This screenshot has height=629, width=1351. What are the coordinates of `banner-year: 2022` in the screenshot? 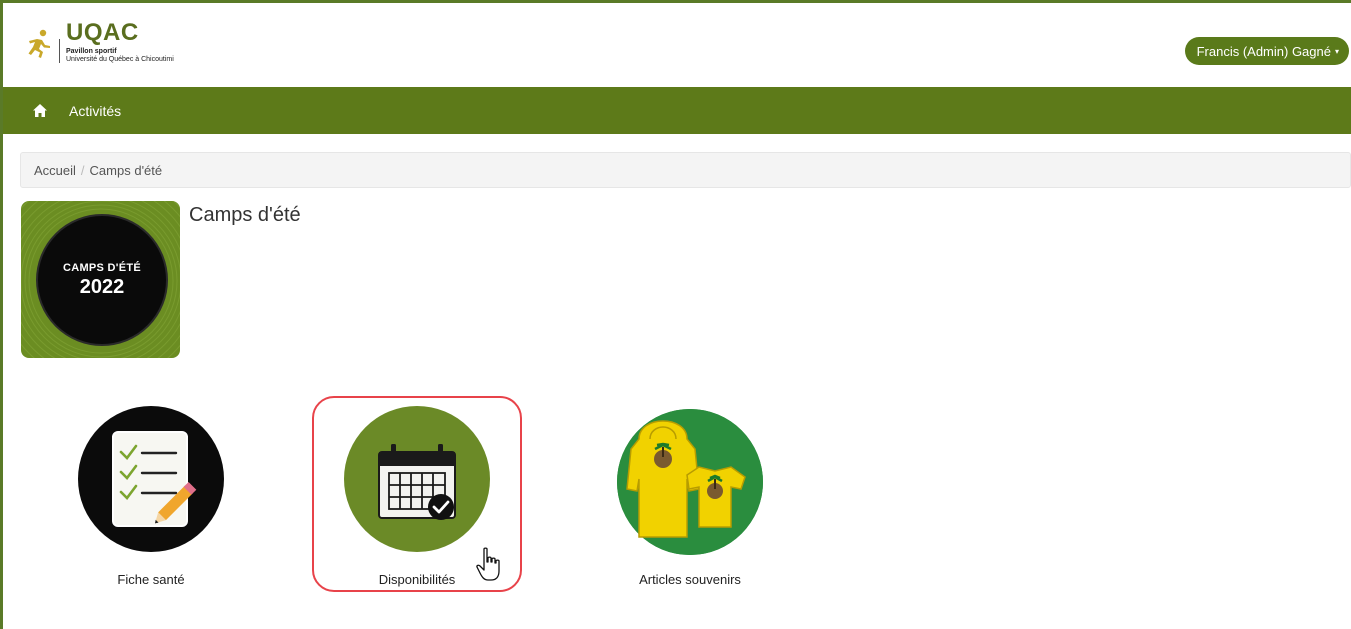 It's located at (102, 286).